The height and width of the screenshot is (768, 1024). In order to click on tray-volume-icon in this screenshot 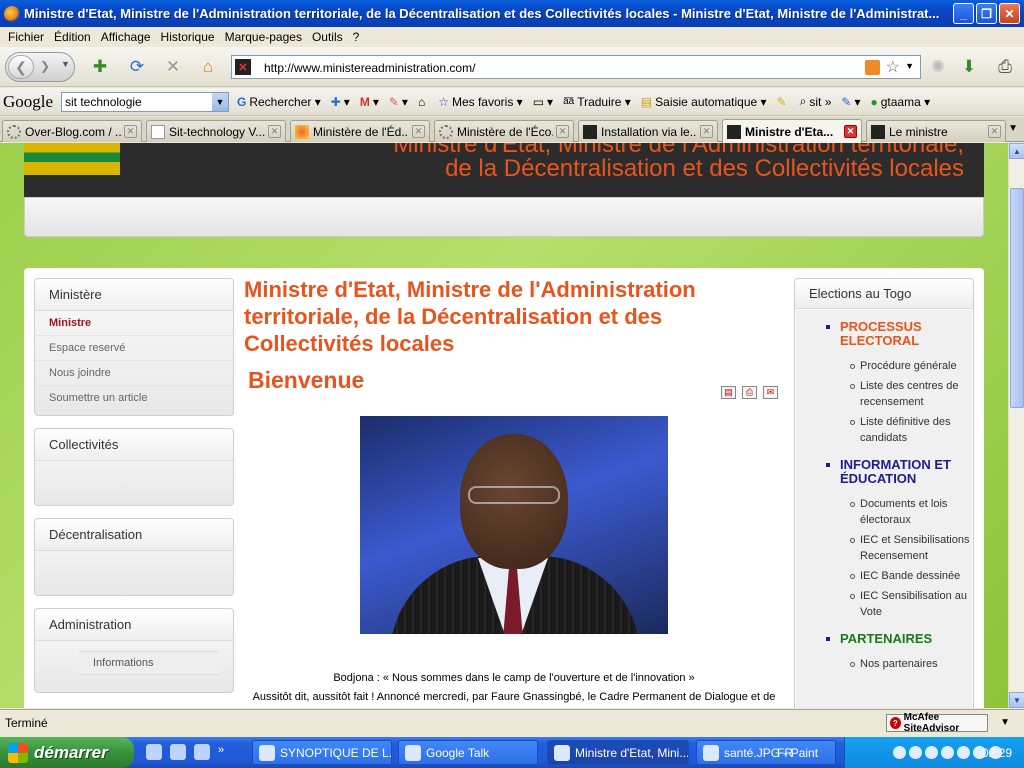, I will do `click(931, 752)`.